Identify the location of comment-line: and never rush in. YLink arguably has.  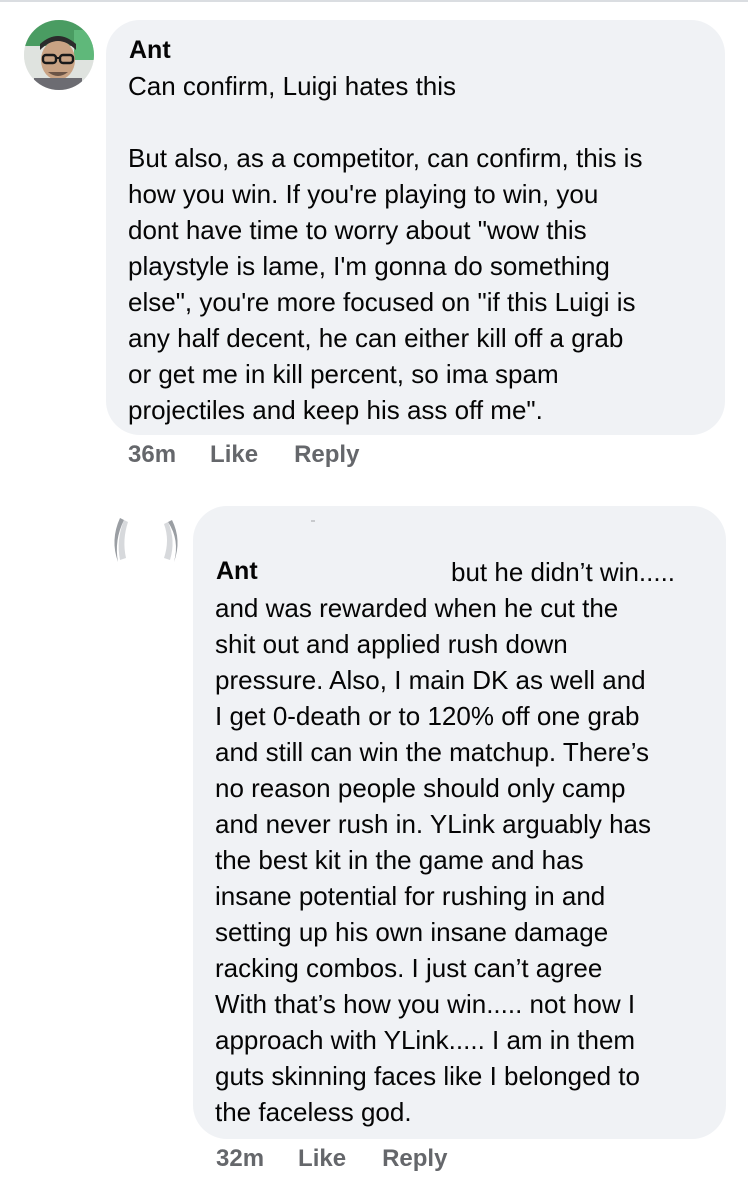
(433, 824).